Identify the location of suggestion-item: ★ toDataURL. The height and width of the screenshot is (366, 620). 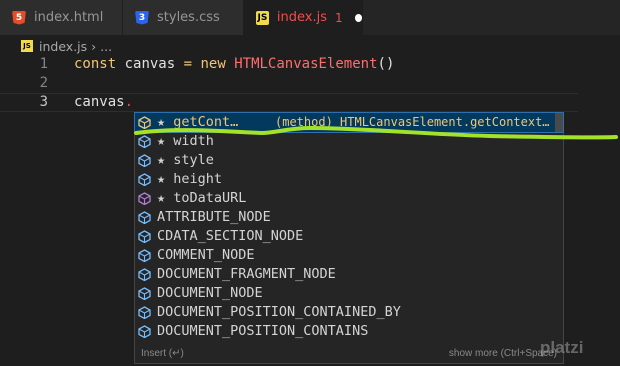
(349, 198).